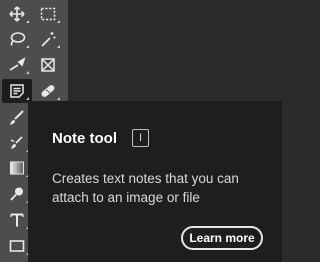  What do you see at coordinates (222, 238) in the screenshot?
I see `learn-more-button: Learn more` at bounding box center [222, 238].